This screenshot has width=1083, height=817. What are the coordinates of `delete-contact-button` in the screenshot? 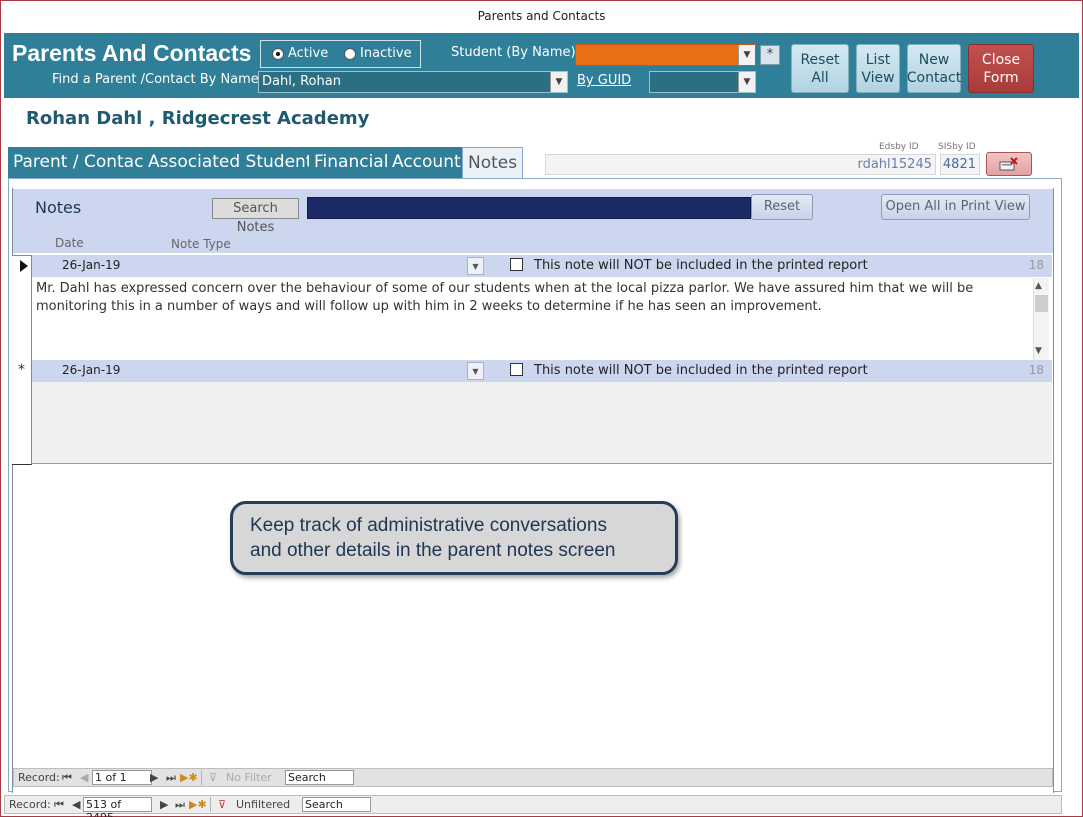 It's located at (1009, 164).